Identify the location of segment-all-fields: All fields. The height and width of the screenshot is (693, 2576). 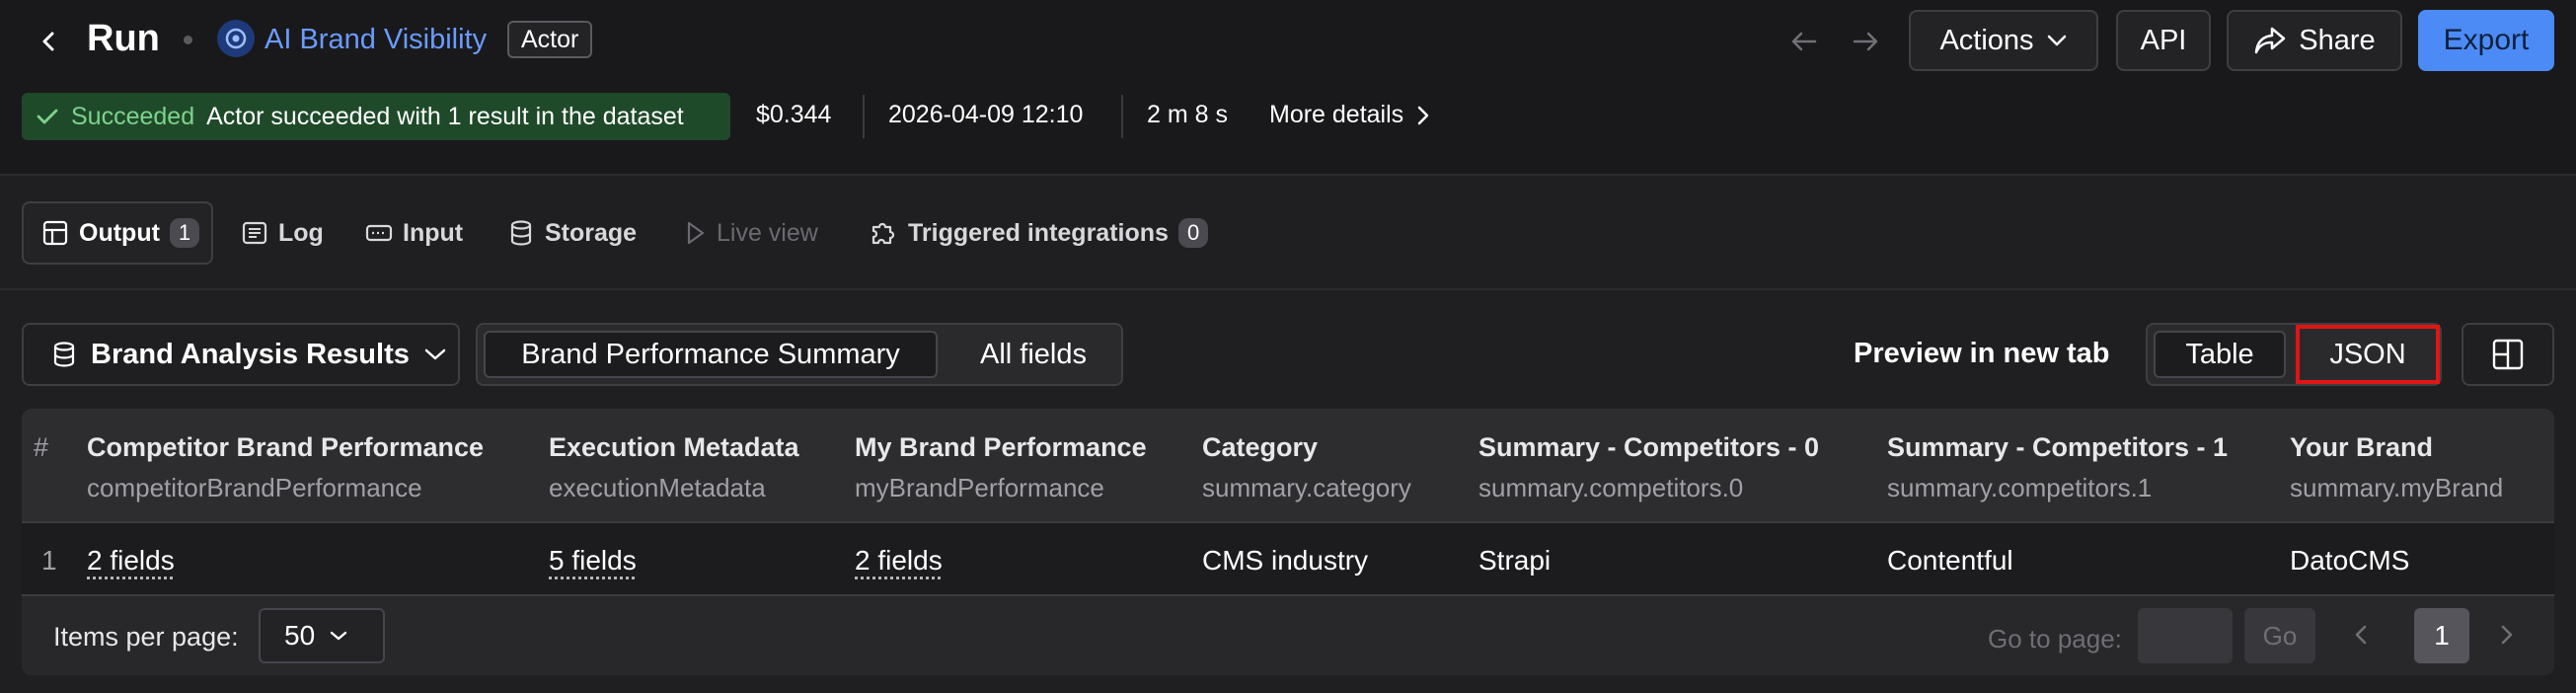
(1033, 354).